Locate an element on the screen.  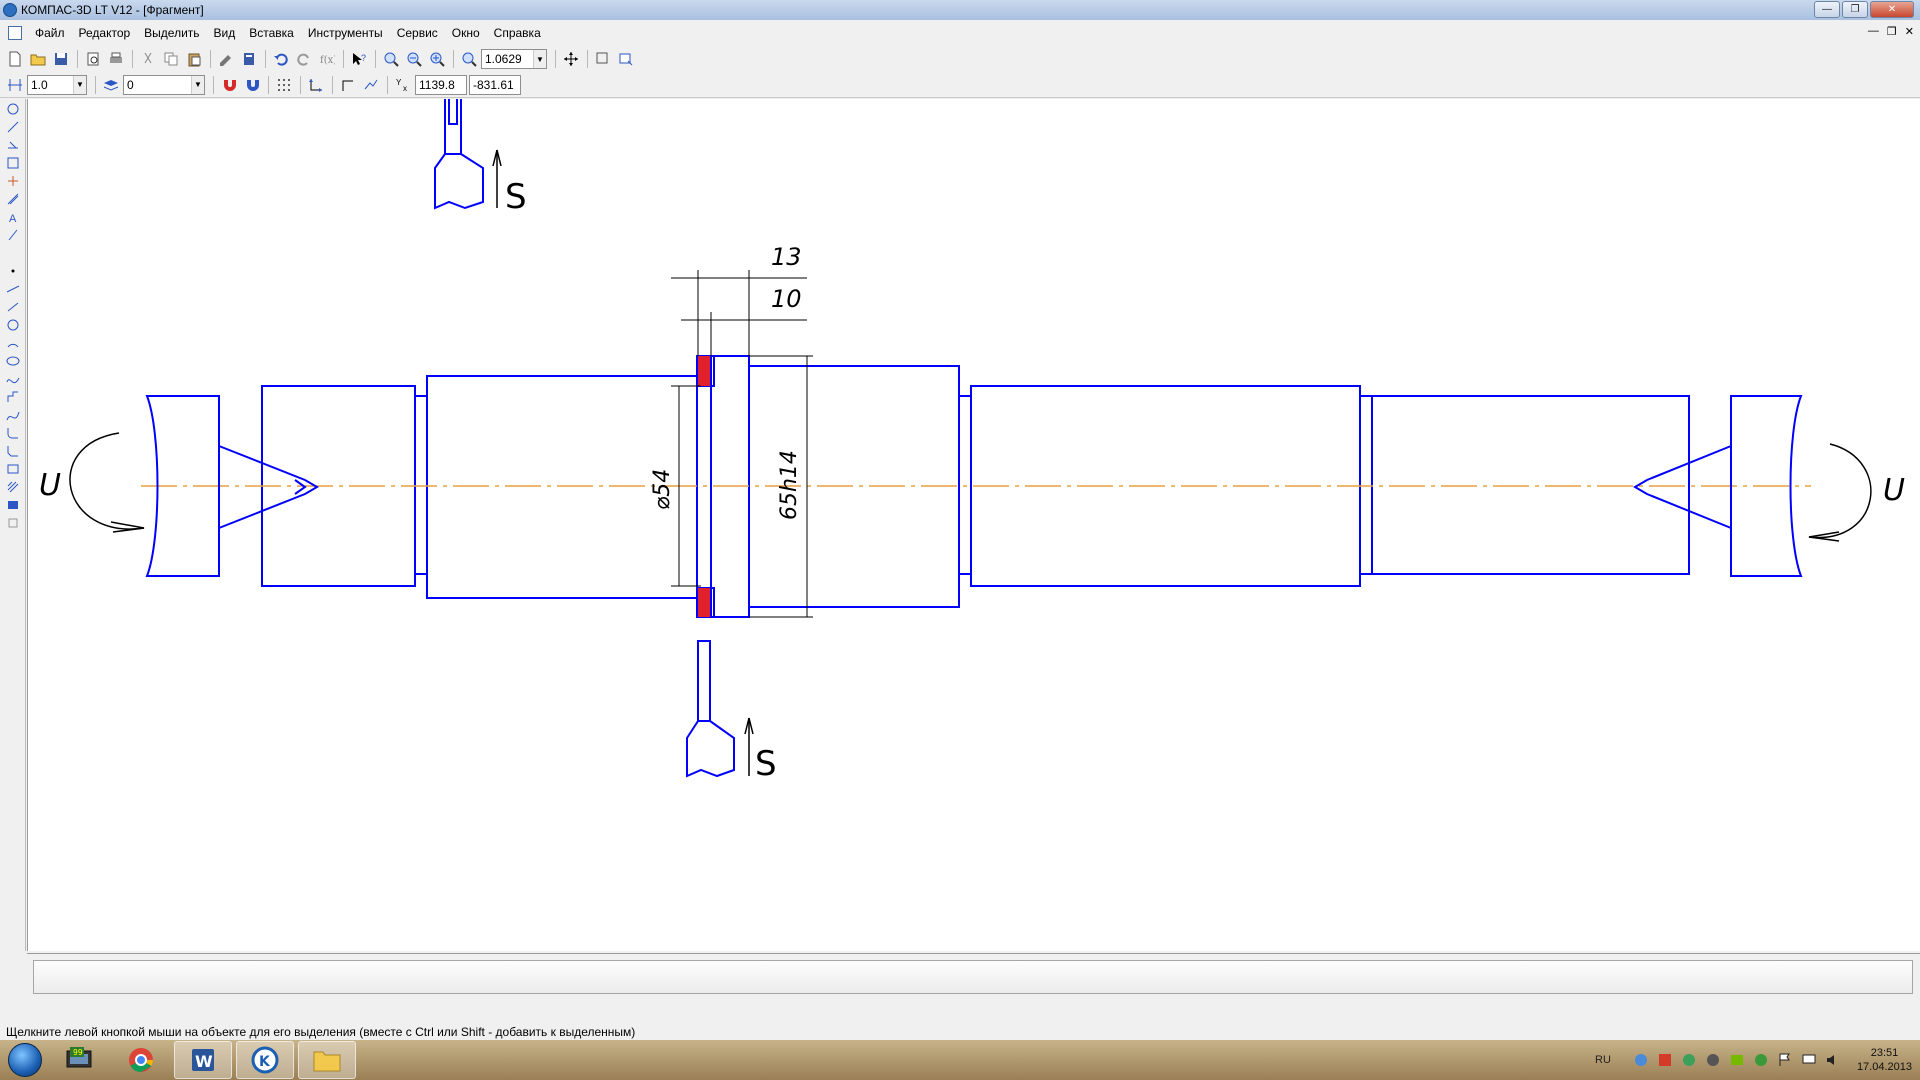
step-icon is located at coordinates (15, 85).